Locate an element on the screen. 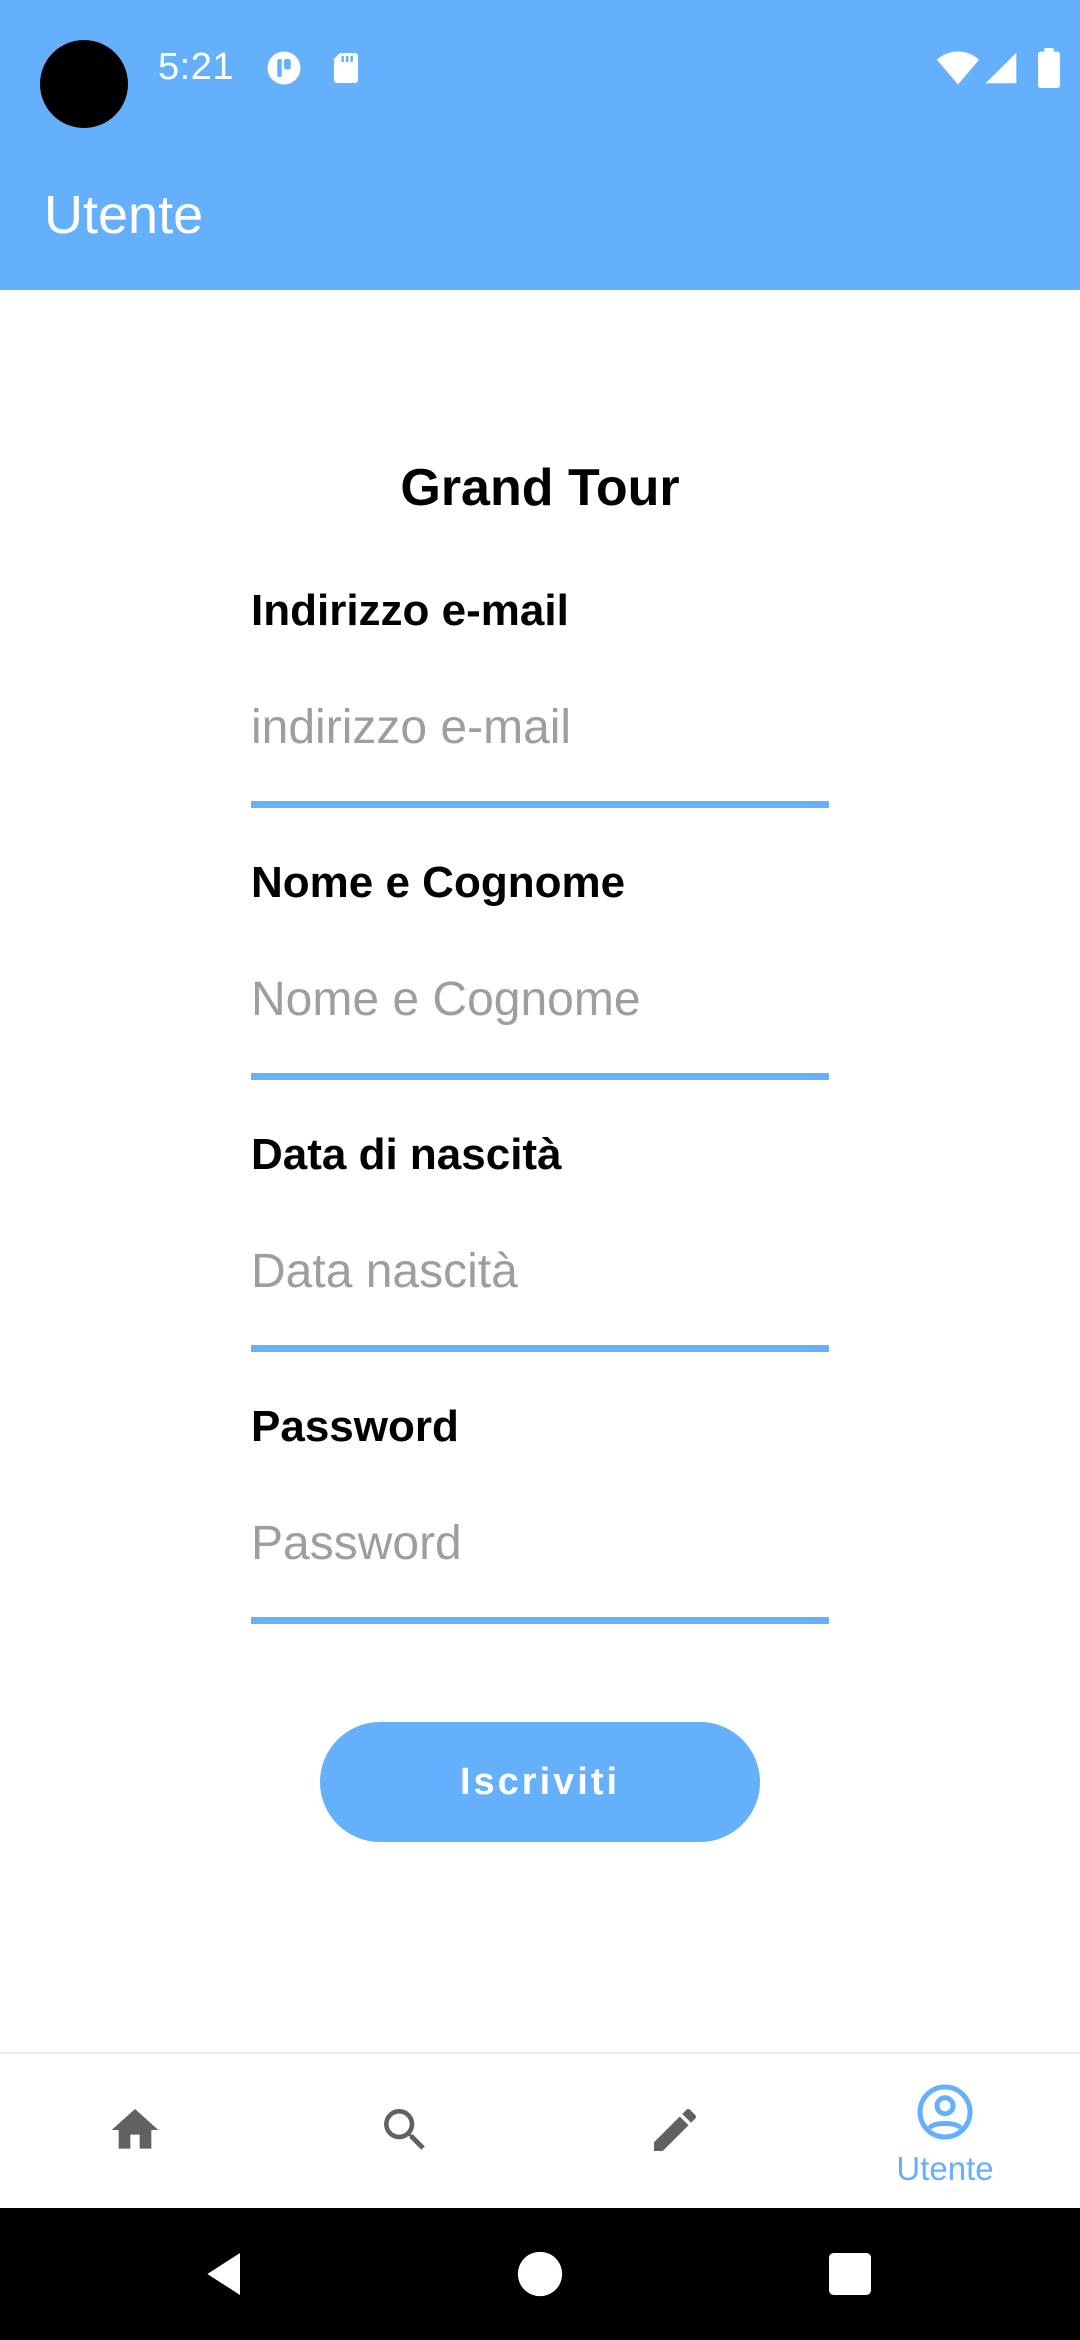  signup-button: Iscriviti is located at coordinates (540, 1782).